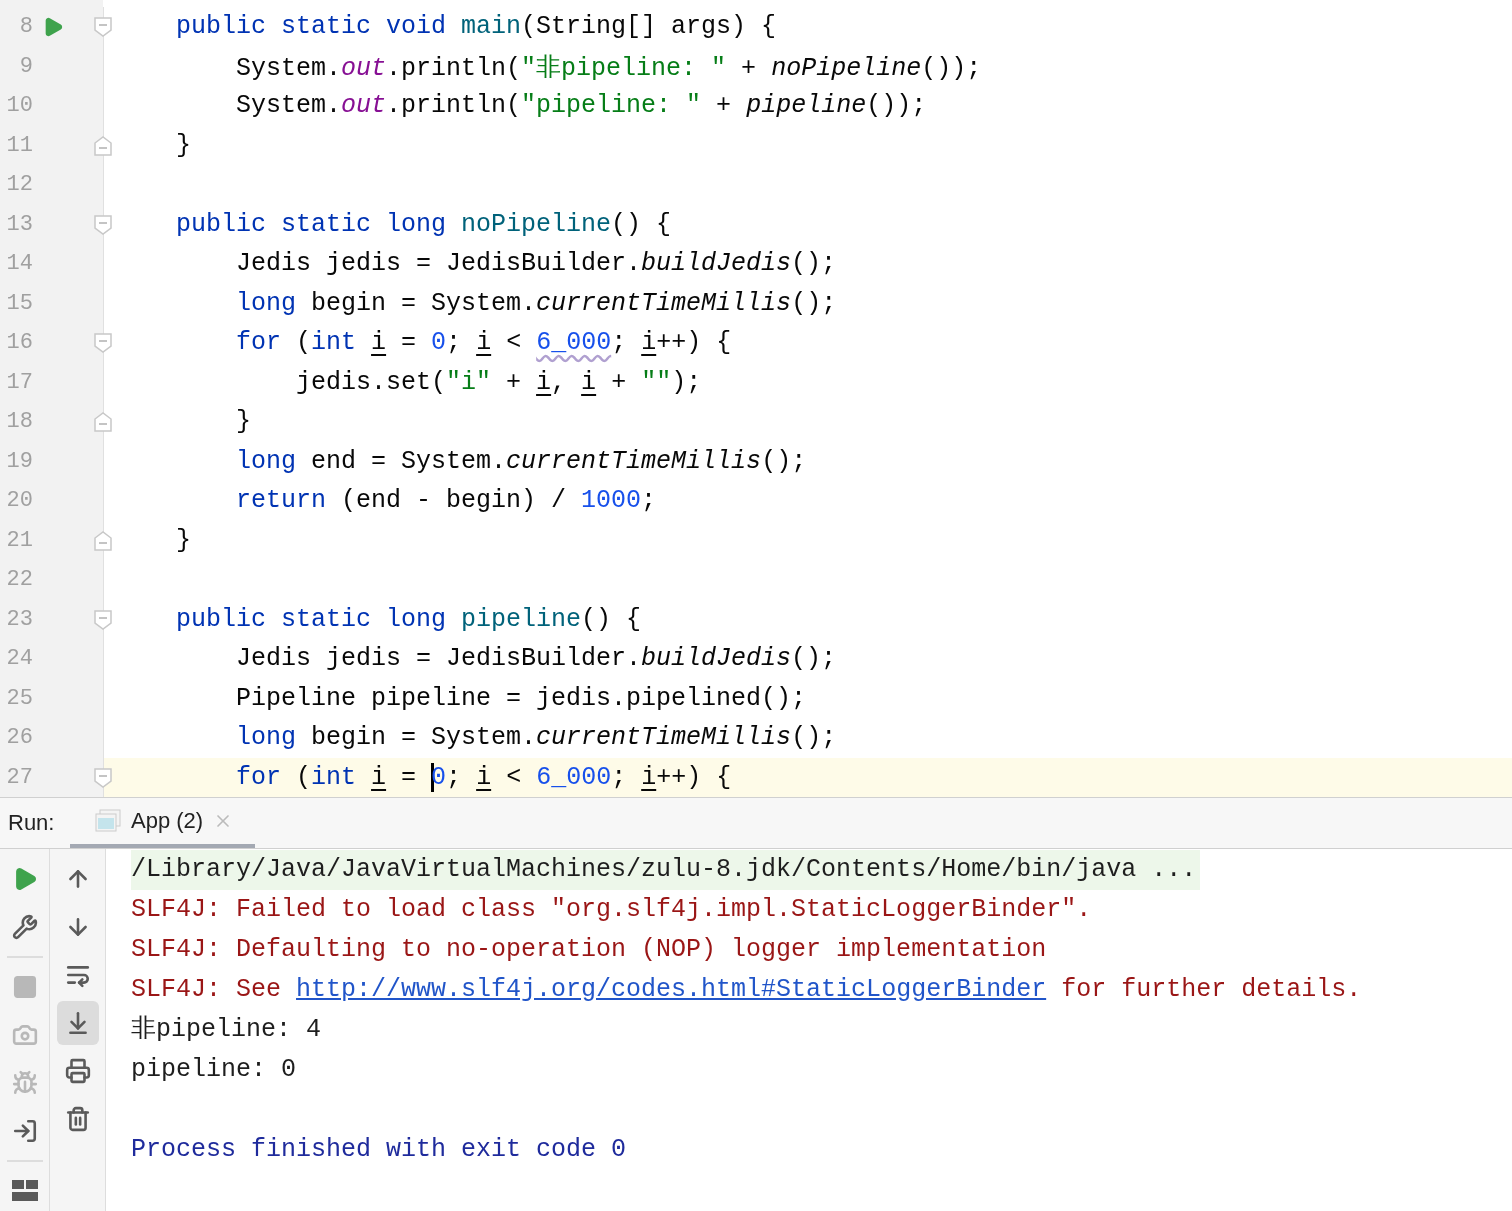 This screenshot has height=1211, width=1512. What do you see at coordinates (19, 461) in the screenshot?
I see `line-number: 19` at bounding box center [19, 461].